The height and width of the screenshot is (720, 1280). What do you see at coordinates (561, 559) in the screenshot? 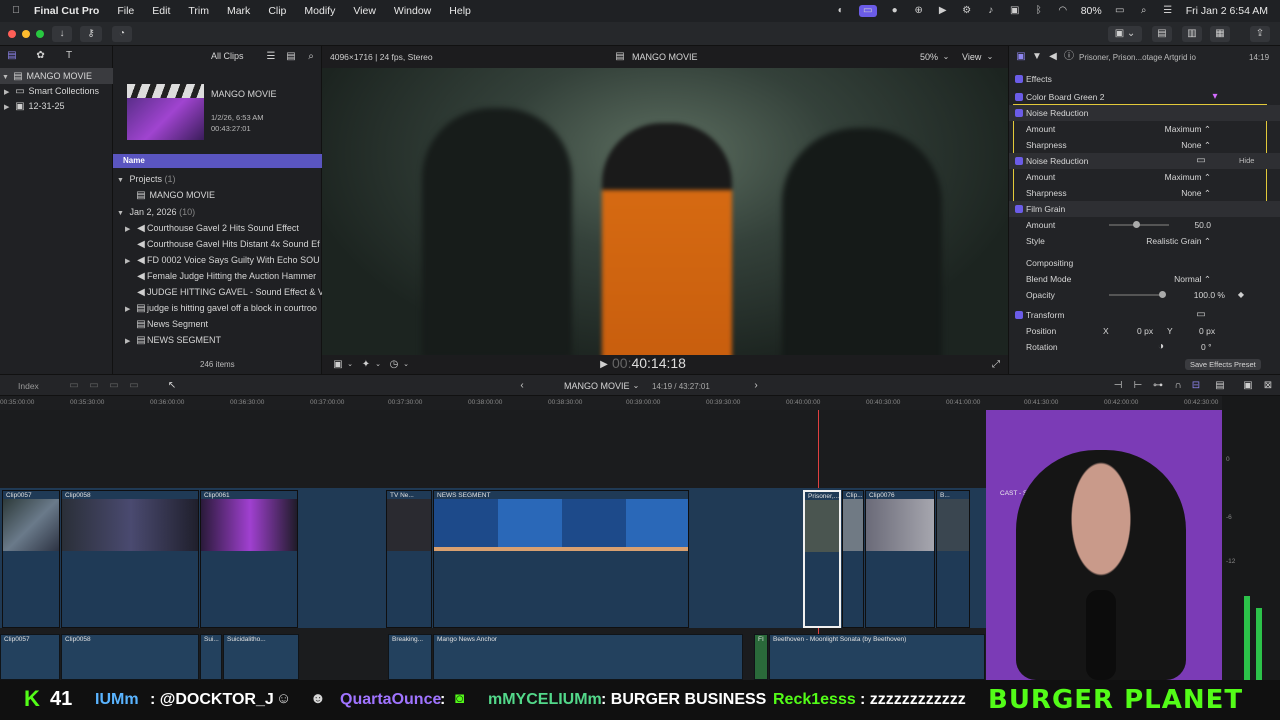
I see `video-clip: NEWS SEGMENT` at bounding box center [561, 559].